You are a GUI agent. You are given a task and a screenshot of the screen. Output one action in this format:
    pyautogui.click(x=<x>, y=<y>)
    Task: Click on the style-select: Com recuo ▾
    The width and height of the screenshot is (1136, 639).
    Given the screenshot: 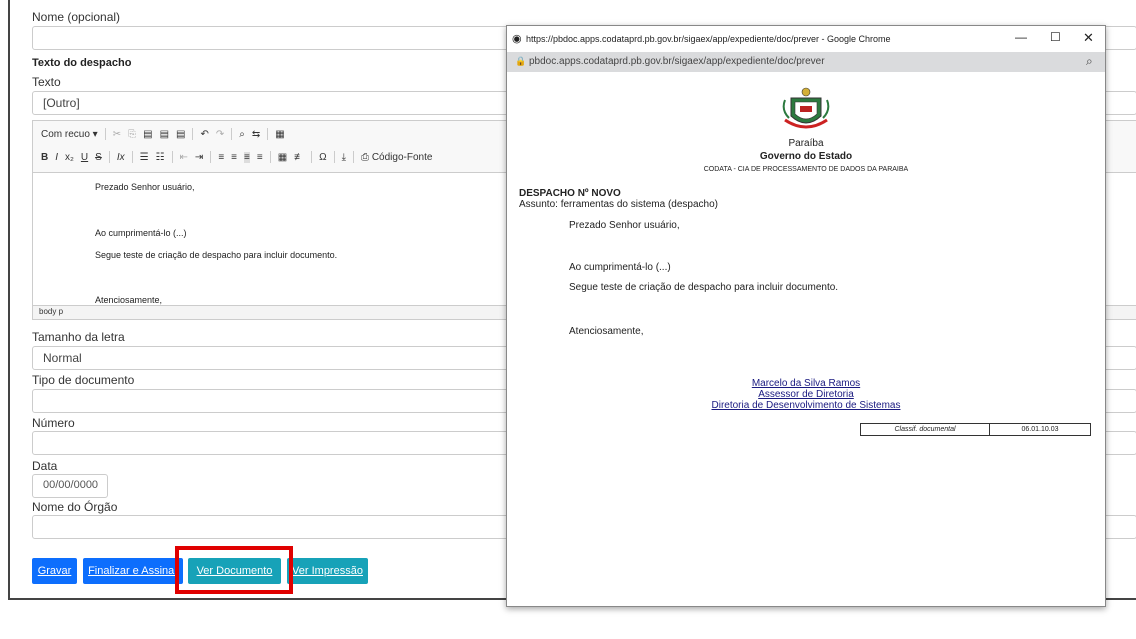 What is the action you would take?
    pyautogui.click(x=69, y=134)
    